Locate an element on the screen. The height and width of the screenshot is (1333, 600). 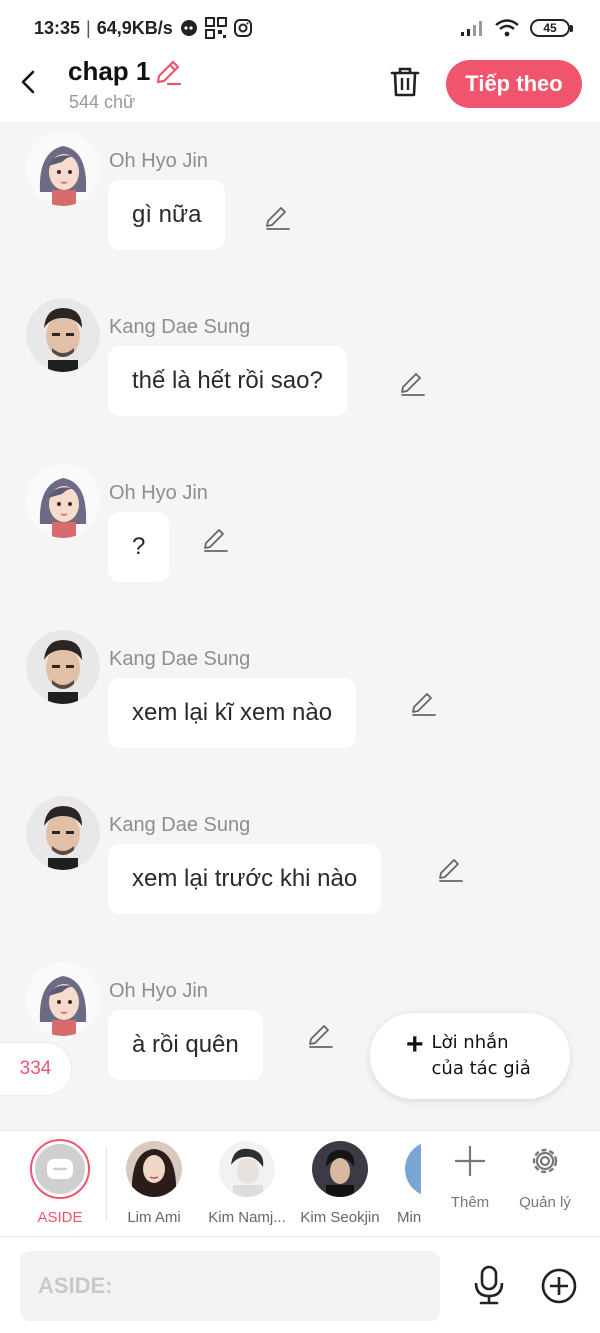
delete-button is located at coordinates (405, 82).